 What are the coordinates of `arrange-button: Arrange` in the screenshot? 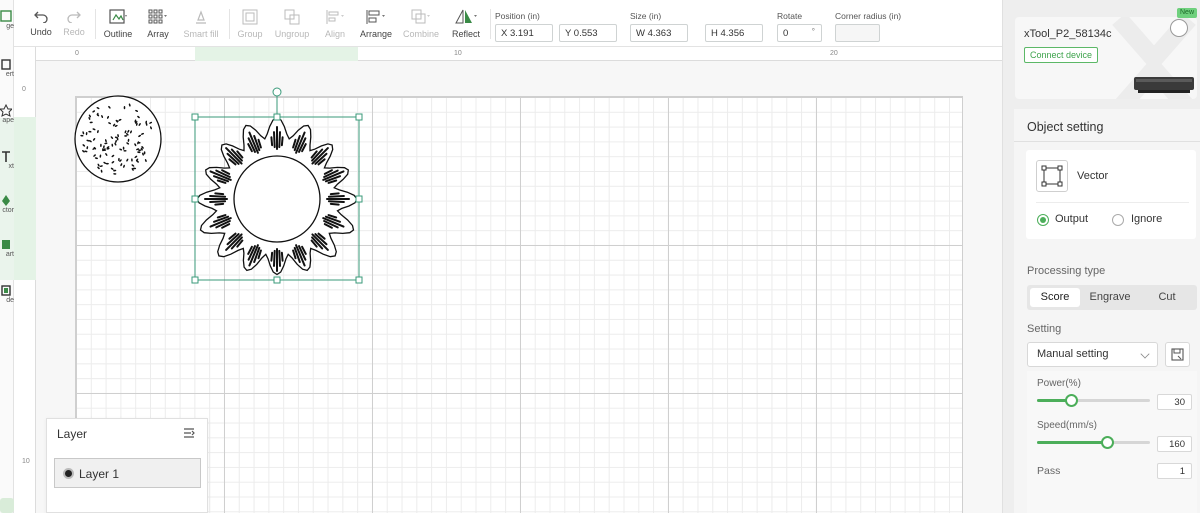 It's located at (376, 24).